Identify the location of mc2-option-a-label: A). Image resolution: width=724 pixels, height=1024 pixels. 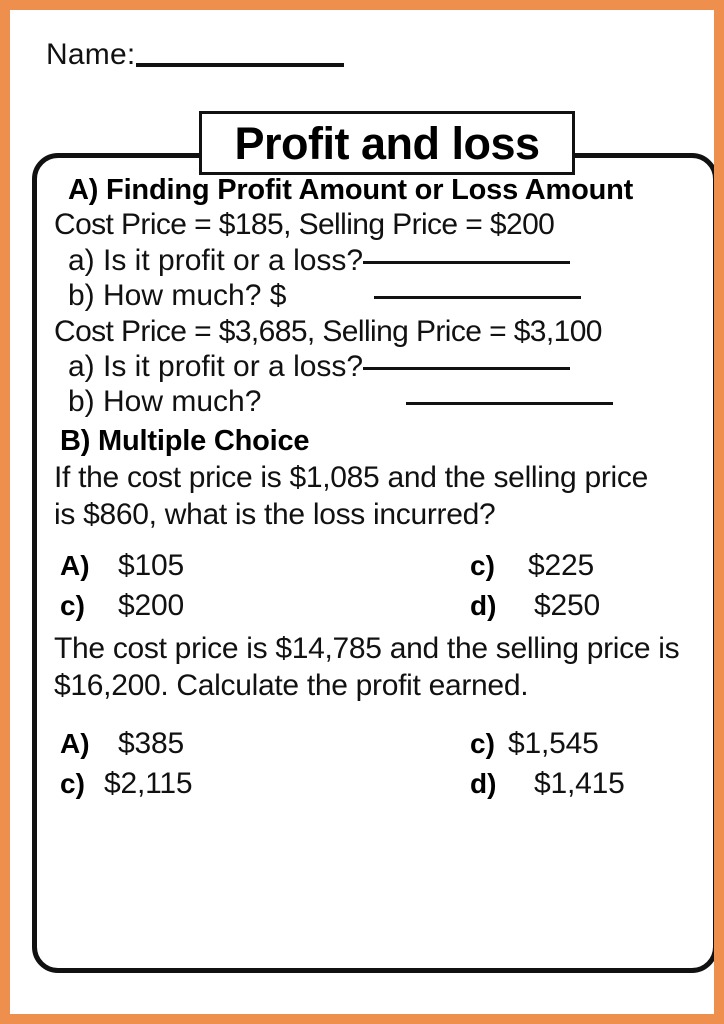
(75, 743).